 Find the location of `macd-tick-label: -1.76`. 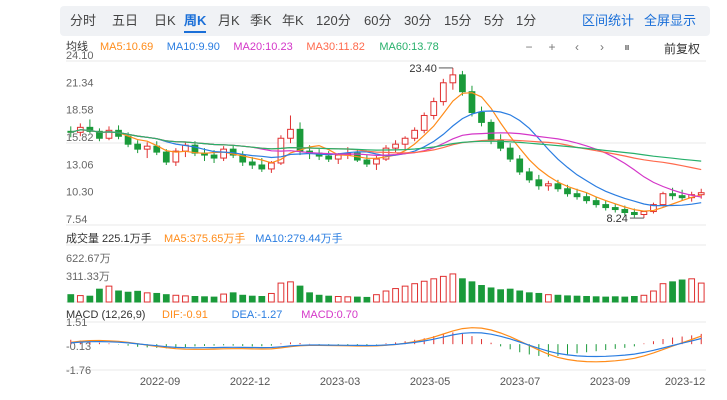

macd-tick-label: -1.76 is located at coordinates (78, 371).